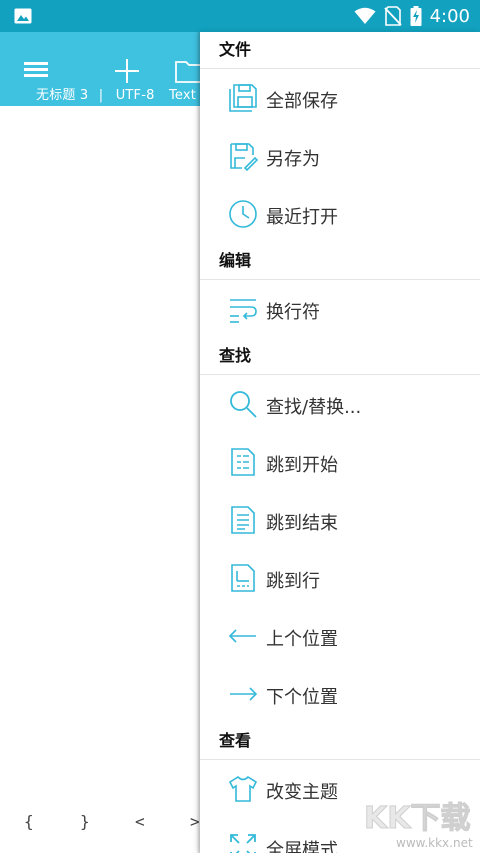 This screenshot has height=853, width=480. I want to click on filename: 无标题 3, so click(62, 95).